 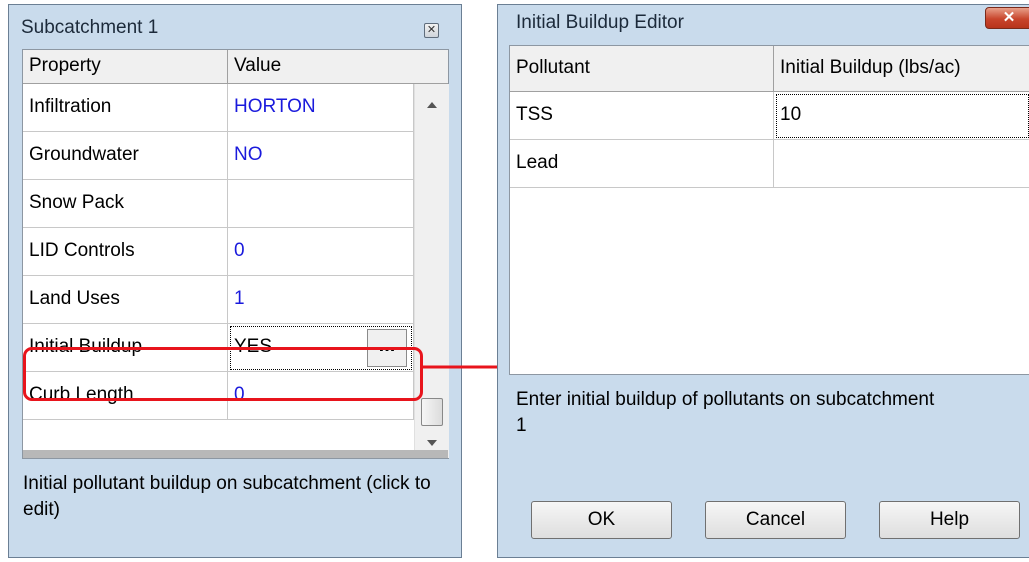 What do you see at coordinates (642, 69) in the screenshot?
I see `pollutant-column-header: Pollutant` at bounding box center [642, 69].